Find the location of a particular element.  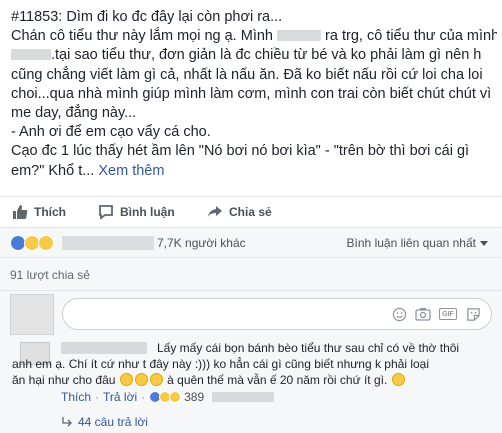

blurred-text is located at coordinates (31, 55).